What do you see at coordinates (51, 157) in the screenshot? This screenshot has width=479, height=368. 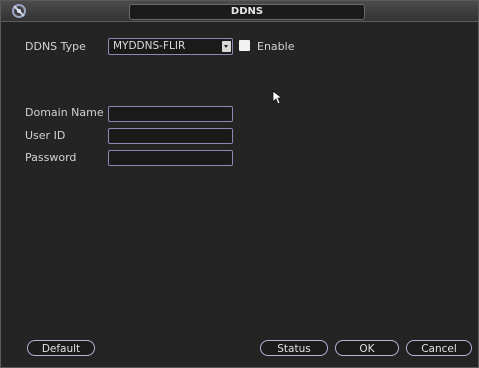 I see `password-label: Password` at bounding box center [51, 157].